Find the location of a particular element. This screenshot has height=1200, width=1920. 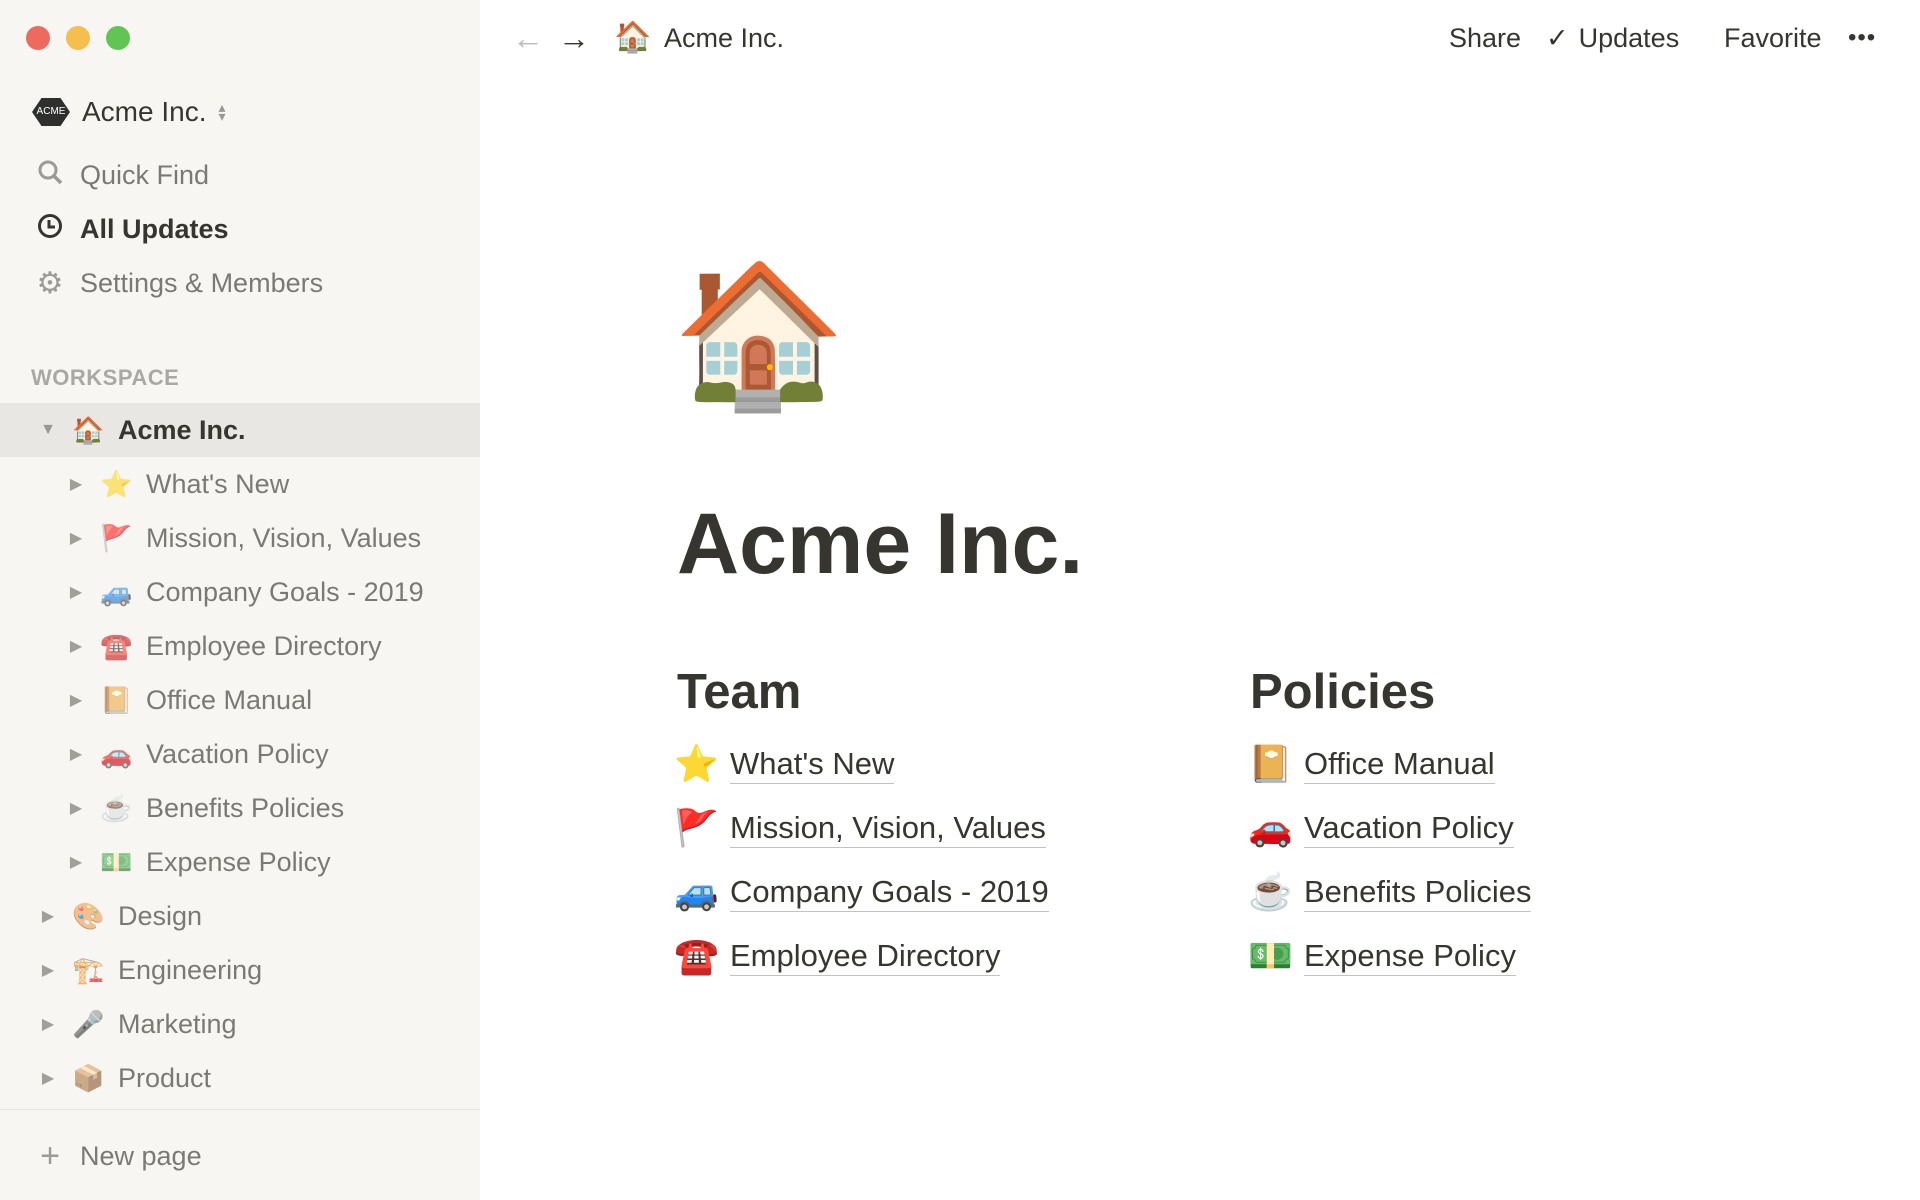

page-link: 🚩 Mission, Vision, Values is located at coordinates (860, 828).